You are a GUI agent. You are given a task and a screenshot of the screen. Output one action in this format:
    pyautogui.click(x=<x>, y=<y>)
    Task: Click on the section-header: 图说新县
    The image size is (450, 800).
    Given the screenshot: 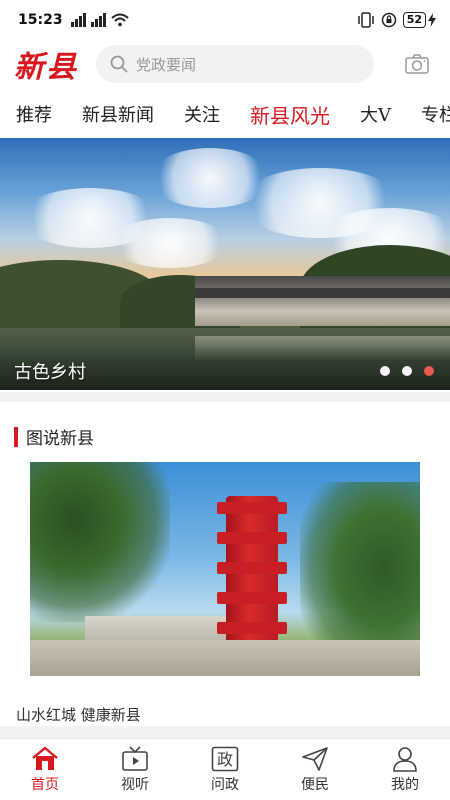 What is the action you would take?
    pyautogui.click(x=54, y=436)
    